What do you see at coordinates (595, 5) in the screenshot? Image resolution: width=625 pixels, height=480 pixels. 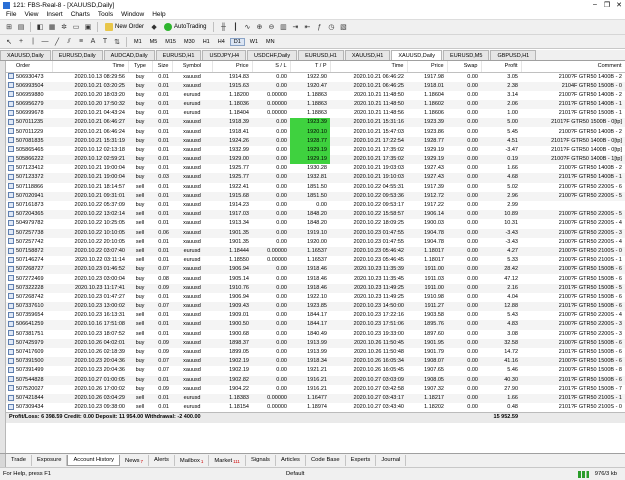 I see `minimize-icon: –` at bounding box center [595, 5].